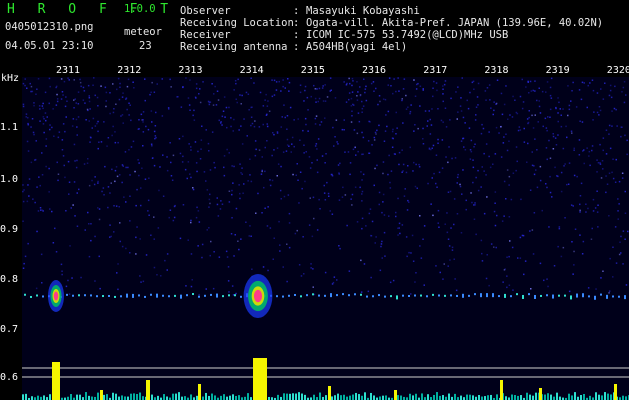 Image resolution: width=629 pixels, height=400 pixels. I want to click on datetime: 04.05.01 23:10, so click(49, 46).